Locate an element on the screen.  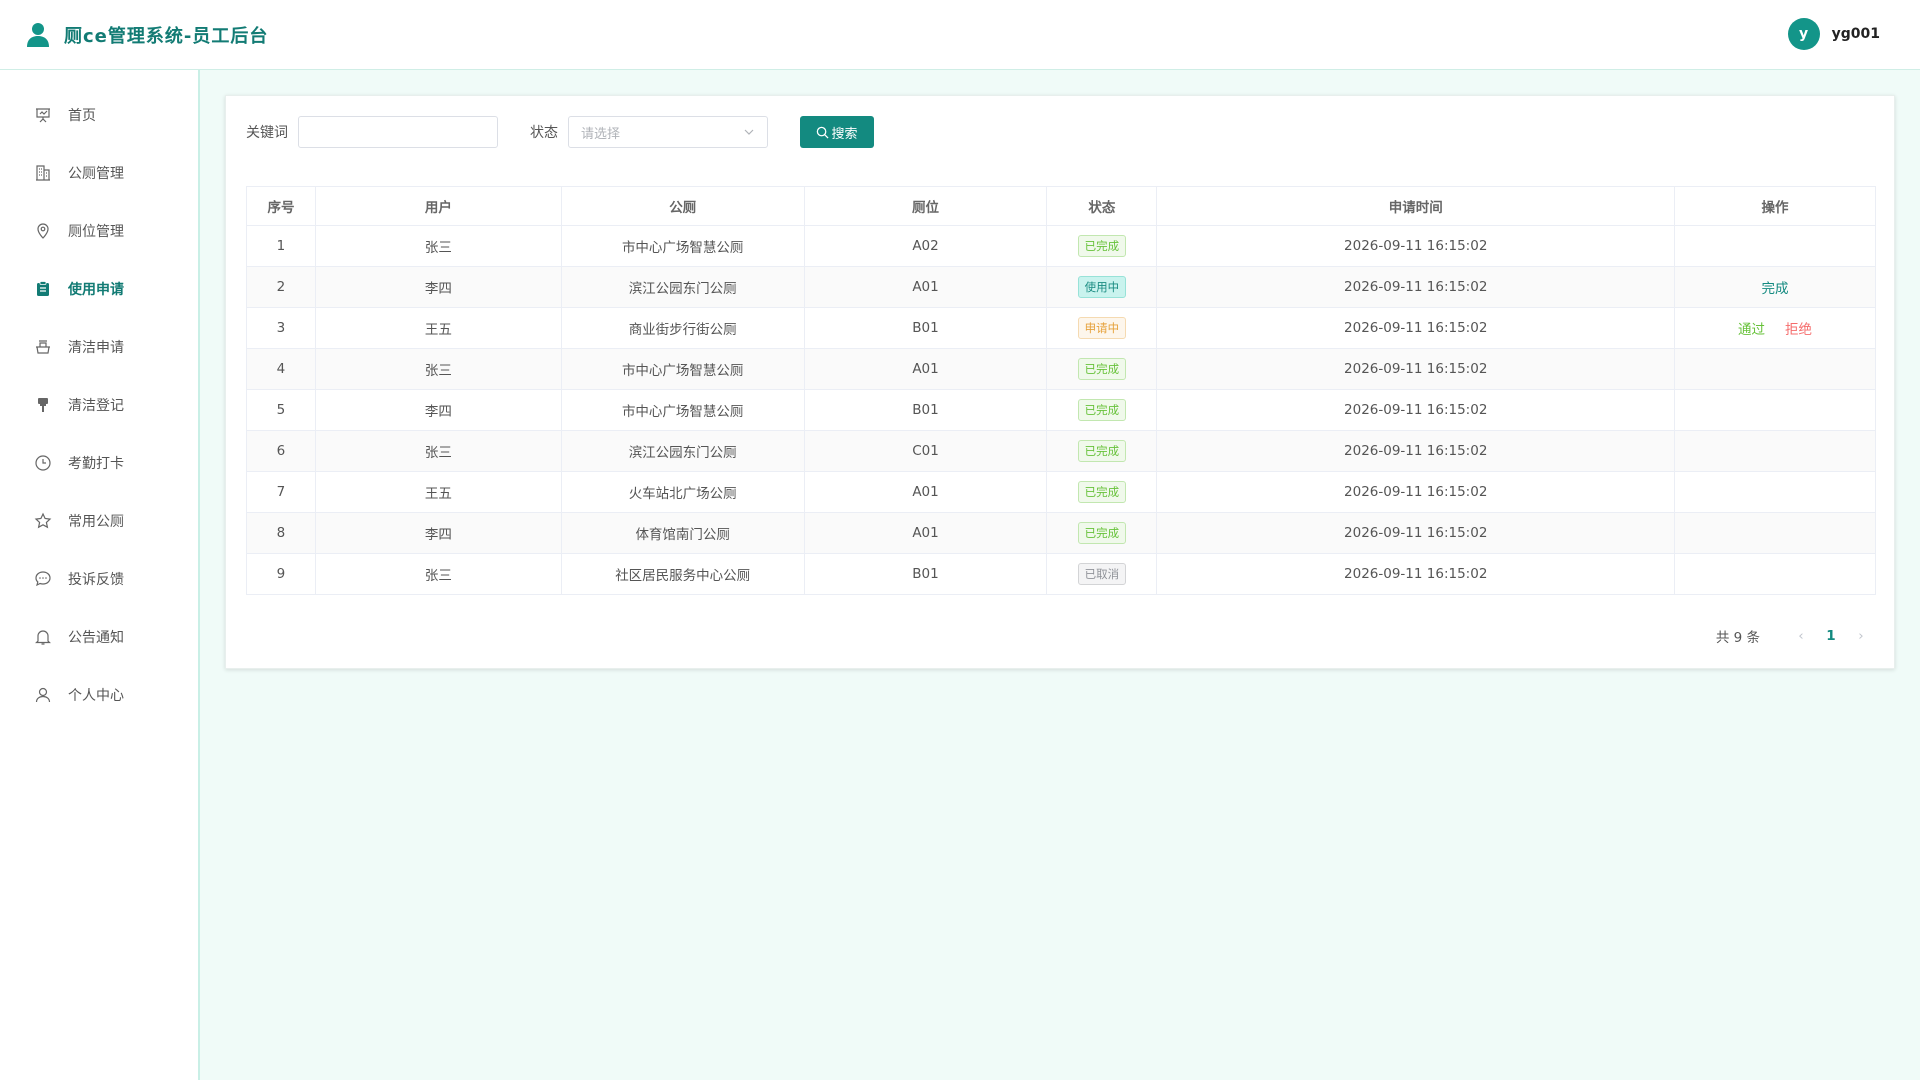
sidebar-item-3: 使用申请 is located at coordinates (99, 289).